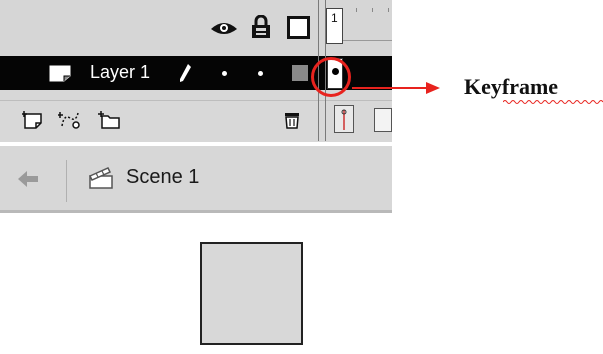 The height and width of the screenshot is (354, 603). Describe the element at coordinates (260, 73) in the screenshot. I see `lock-dot` at that location.